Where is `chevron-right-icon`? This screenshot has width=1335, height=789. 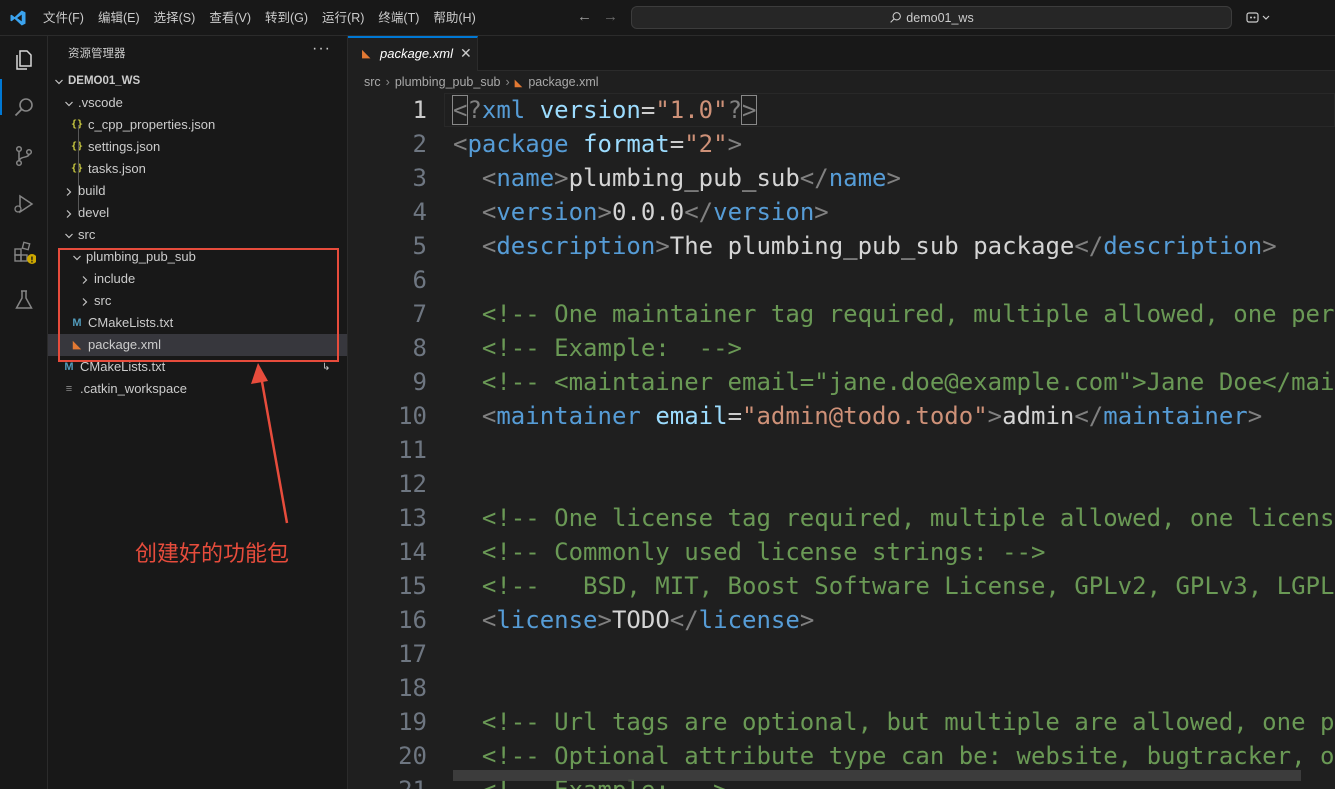 chevron-right-icon is located at coordinates (85, 301).